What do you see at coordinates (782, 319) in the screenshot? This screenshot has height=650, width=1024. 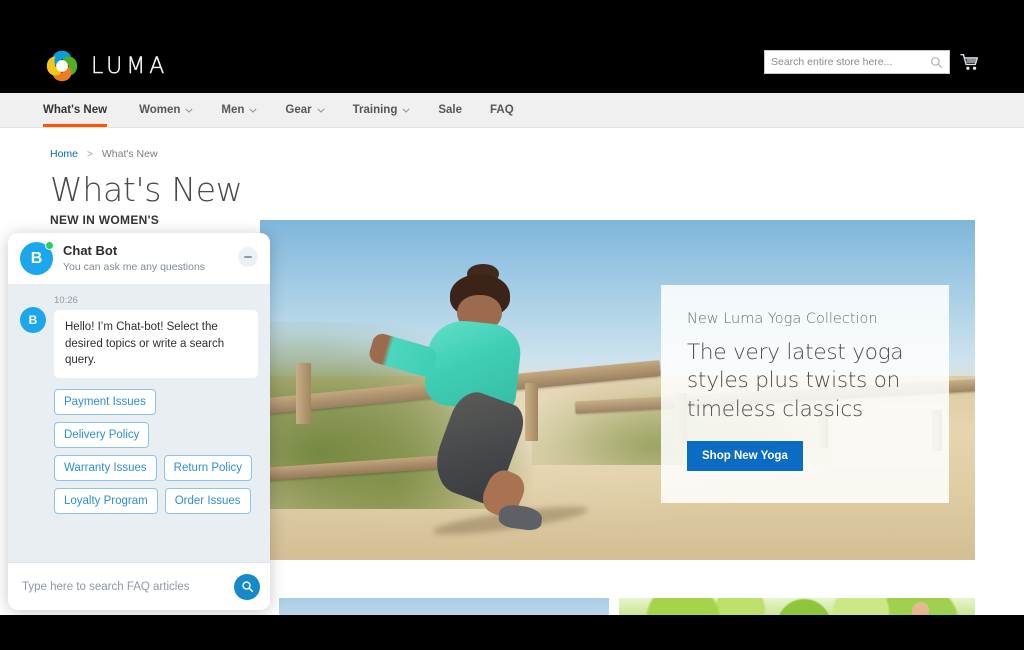 I see `hero-eyebrow: New Luma Yoga Collection` at bounding box center [782, 319].